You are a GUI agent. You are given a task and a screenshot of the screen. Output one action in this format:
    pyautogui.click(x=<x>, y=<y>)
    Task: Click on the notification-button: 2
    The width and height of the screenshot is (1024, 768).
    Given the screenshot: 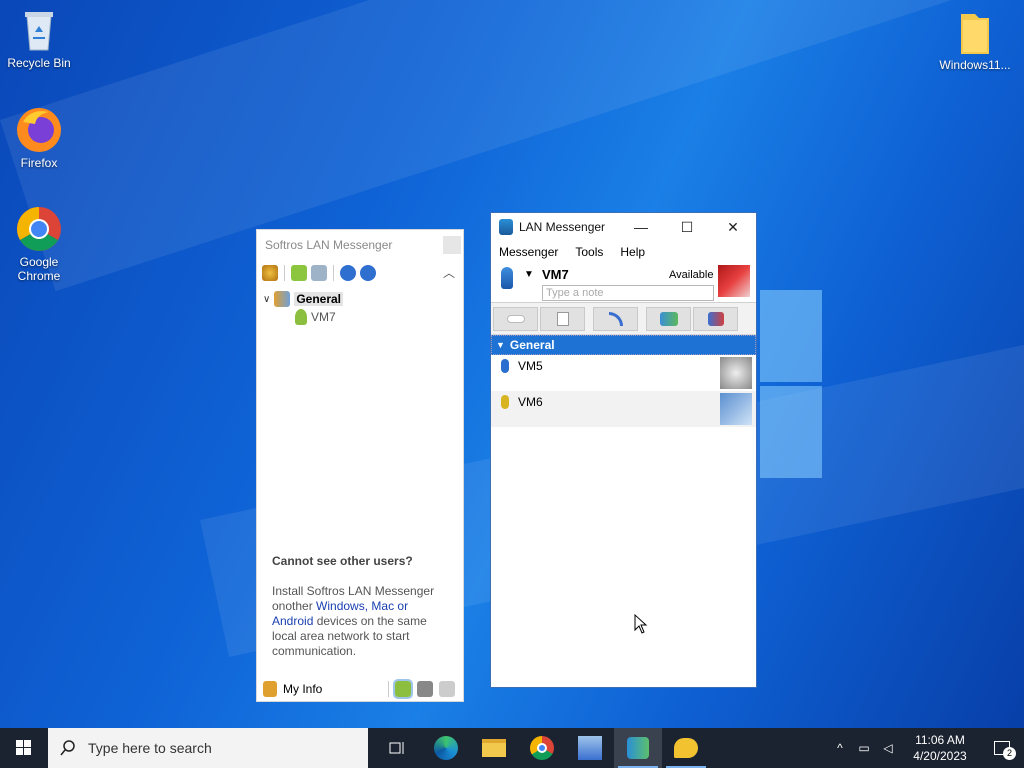 What is the action you would take?
    pyautogui.click(x=1002, y=748)
    